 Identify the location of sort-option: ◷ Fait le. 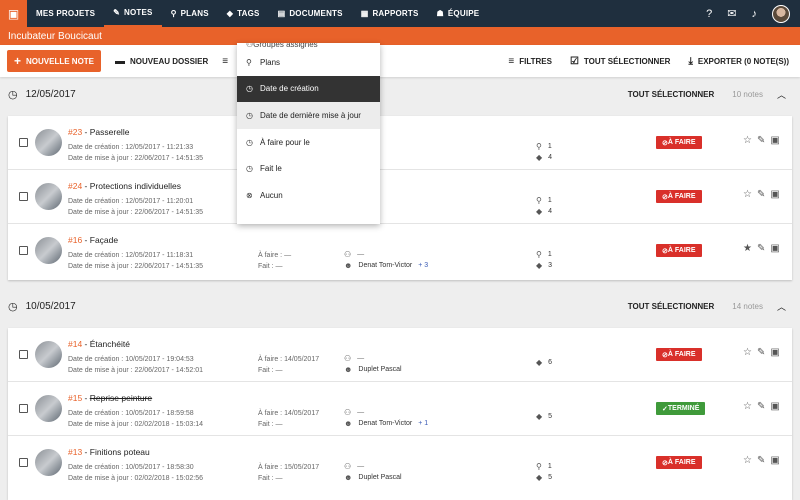
(308, 168).